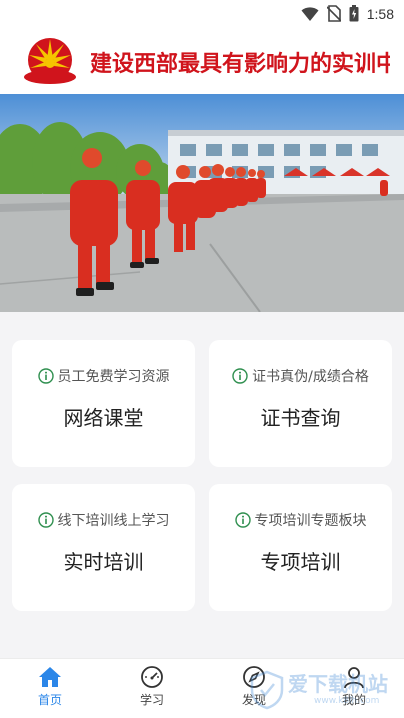 The image size is (404, 718). What do you see at coordinates (113, 521) in the screenshot?
I see `card-subtitle: 线下培训线上学习` at bounding box center [113, 521].